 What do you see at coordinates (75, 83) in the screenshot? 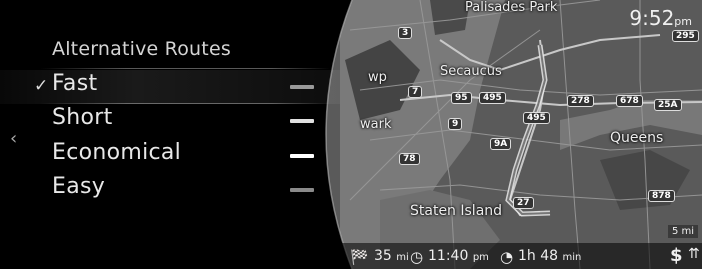
I see `route-option-label: Fast` at bounding box center [75, 83].